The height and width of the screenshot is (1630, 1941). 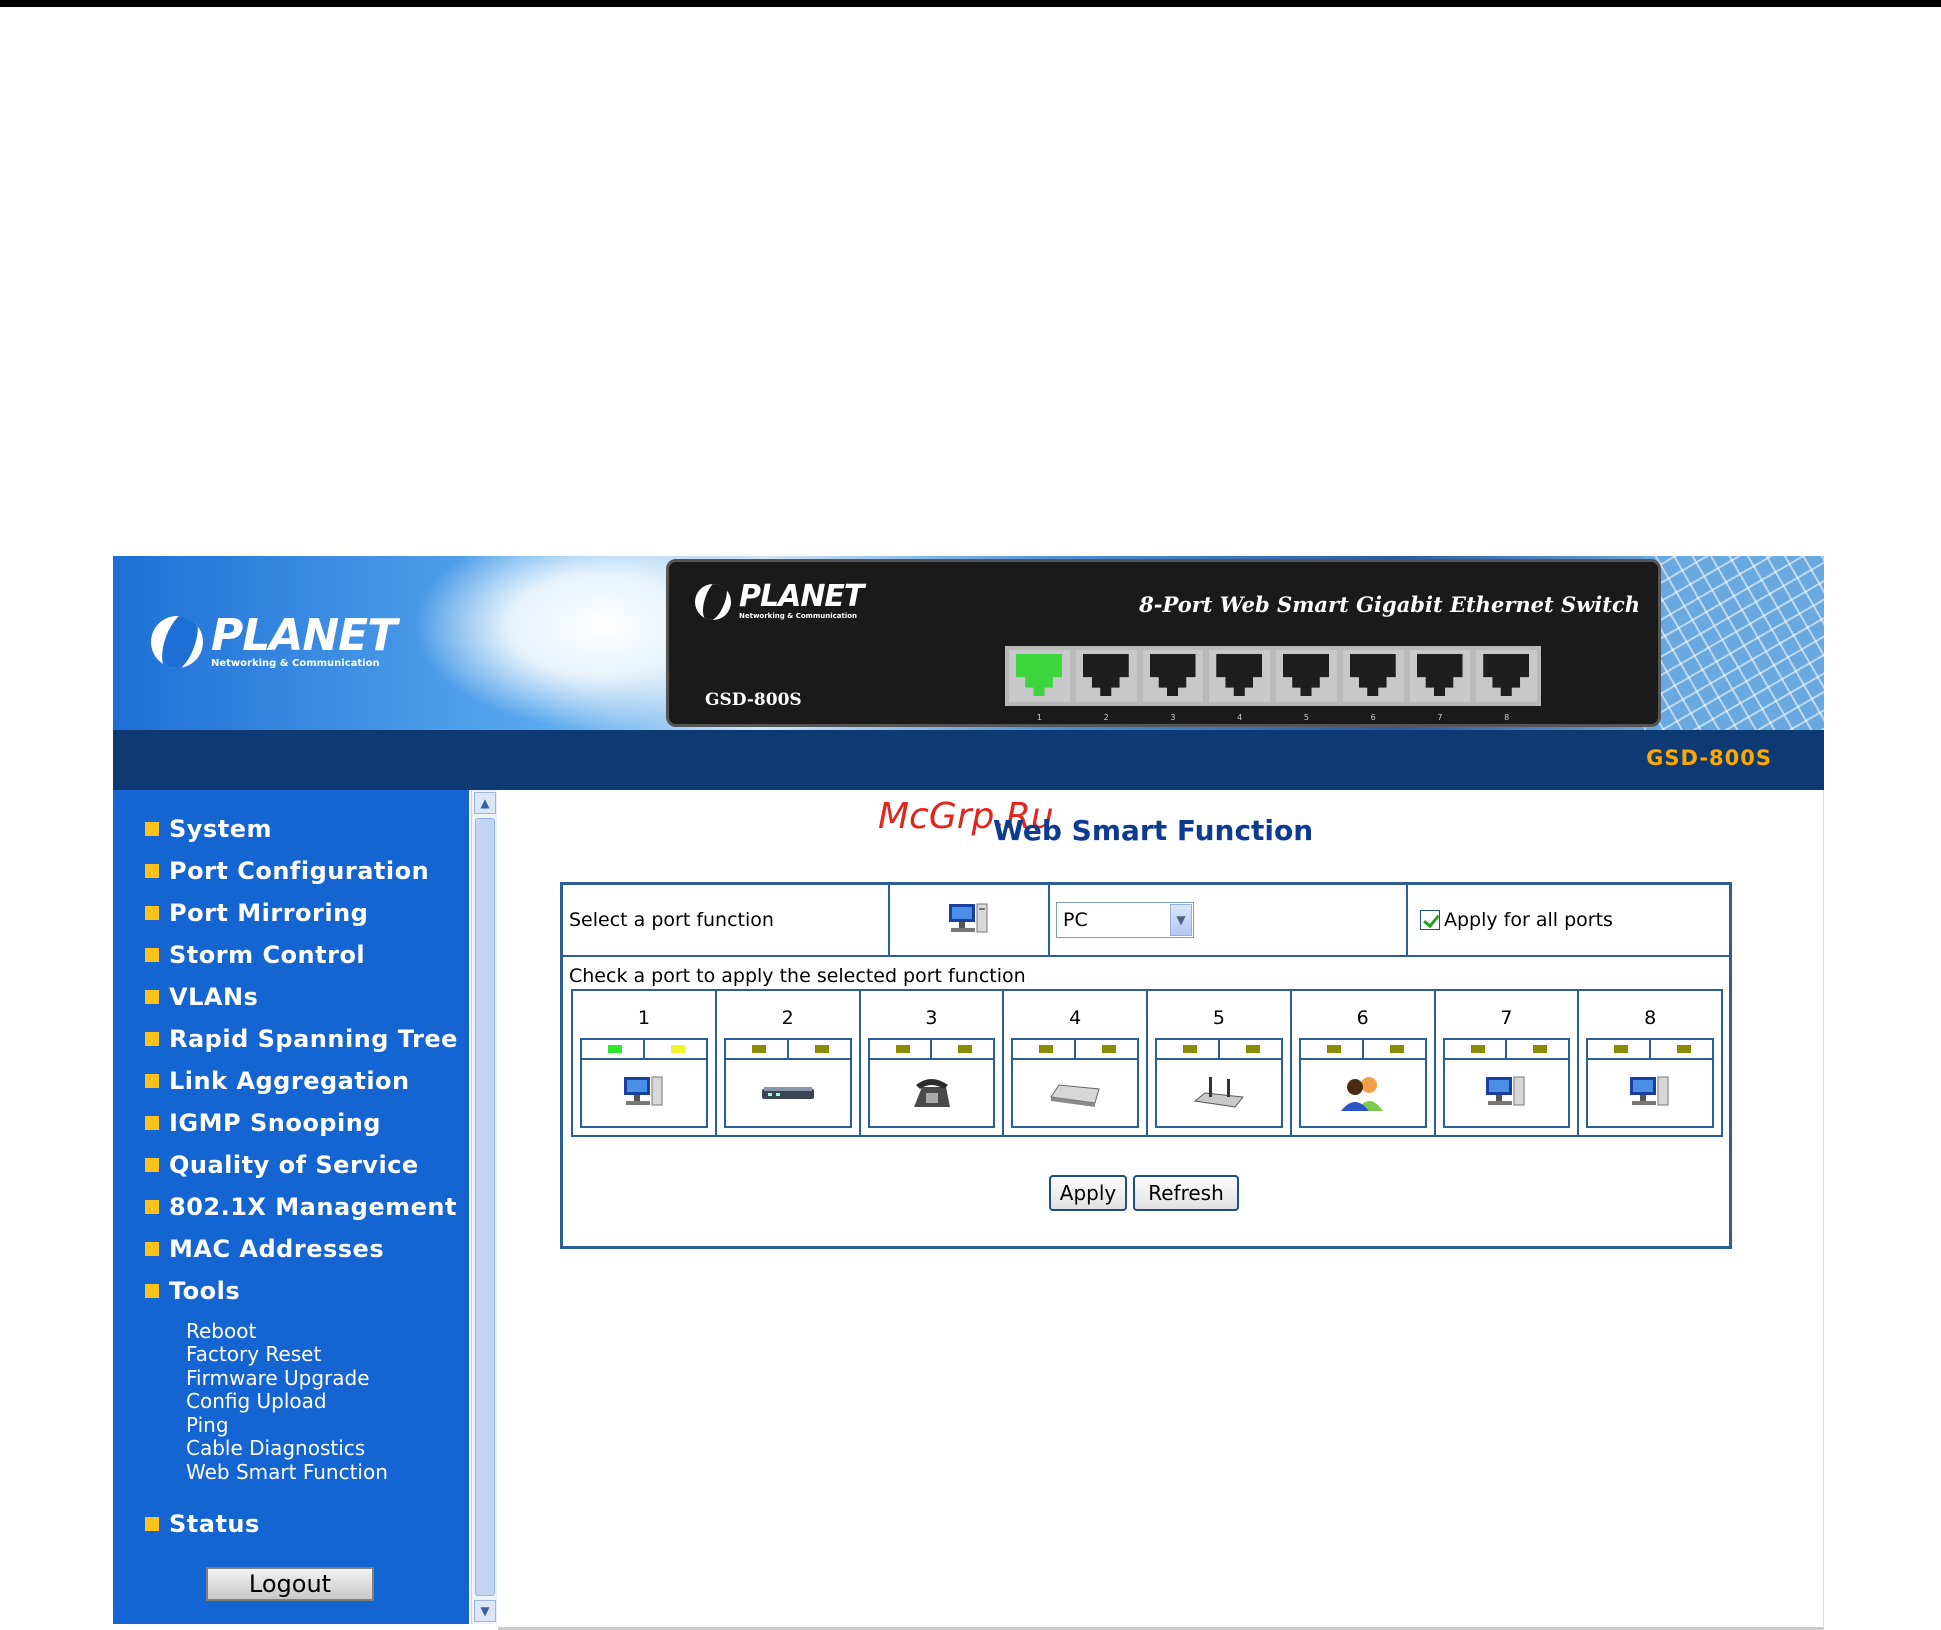 What do you see at coordinates (255, 955) in the screenshot?
I see `sidebar-item-storm-control: Storm Control` at bounding box center [255, 955].